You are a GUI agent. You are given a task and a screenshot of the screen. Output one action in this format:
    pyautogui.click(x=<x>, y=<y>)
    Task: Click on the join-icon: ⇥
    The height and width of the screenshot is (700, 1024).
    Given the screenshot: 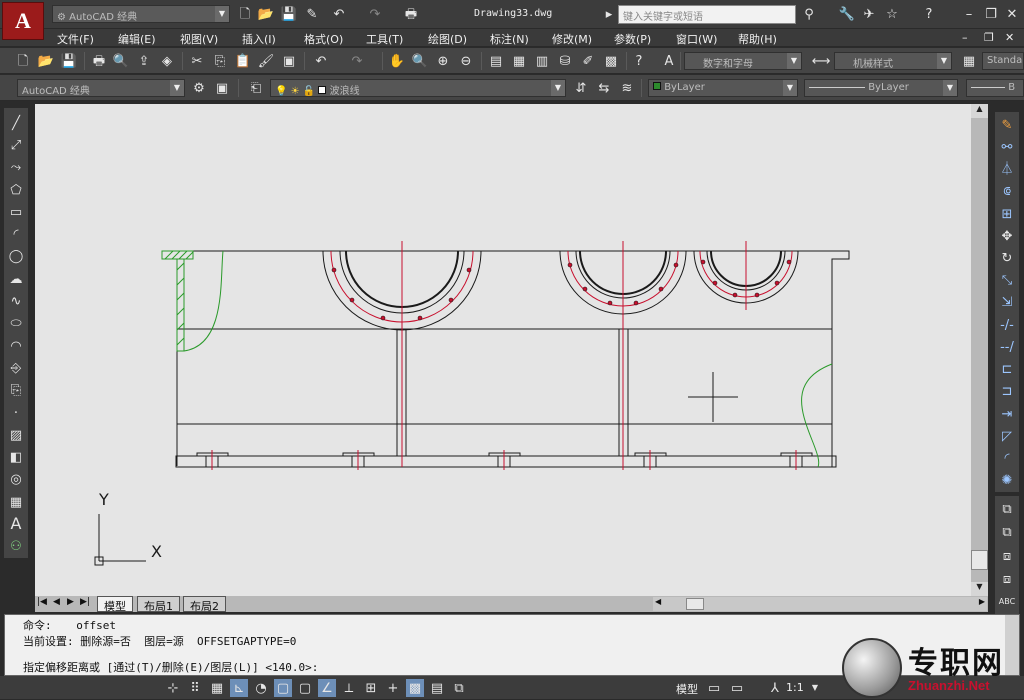 What is the action you would take?
    pyautogui.click(x=1007, y=414)
    